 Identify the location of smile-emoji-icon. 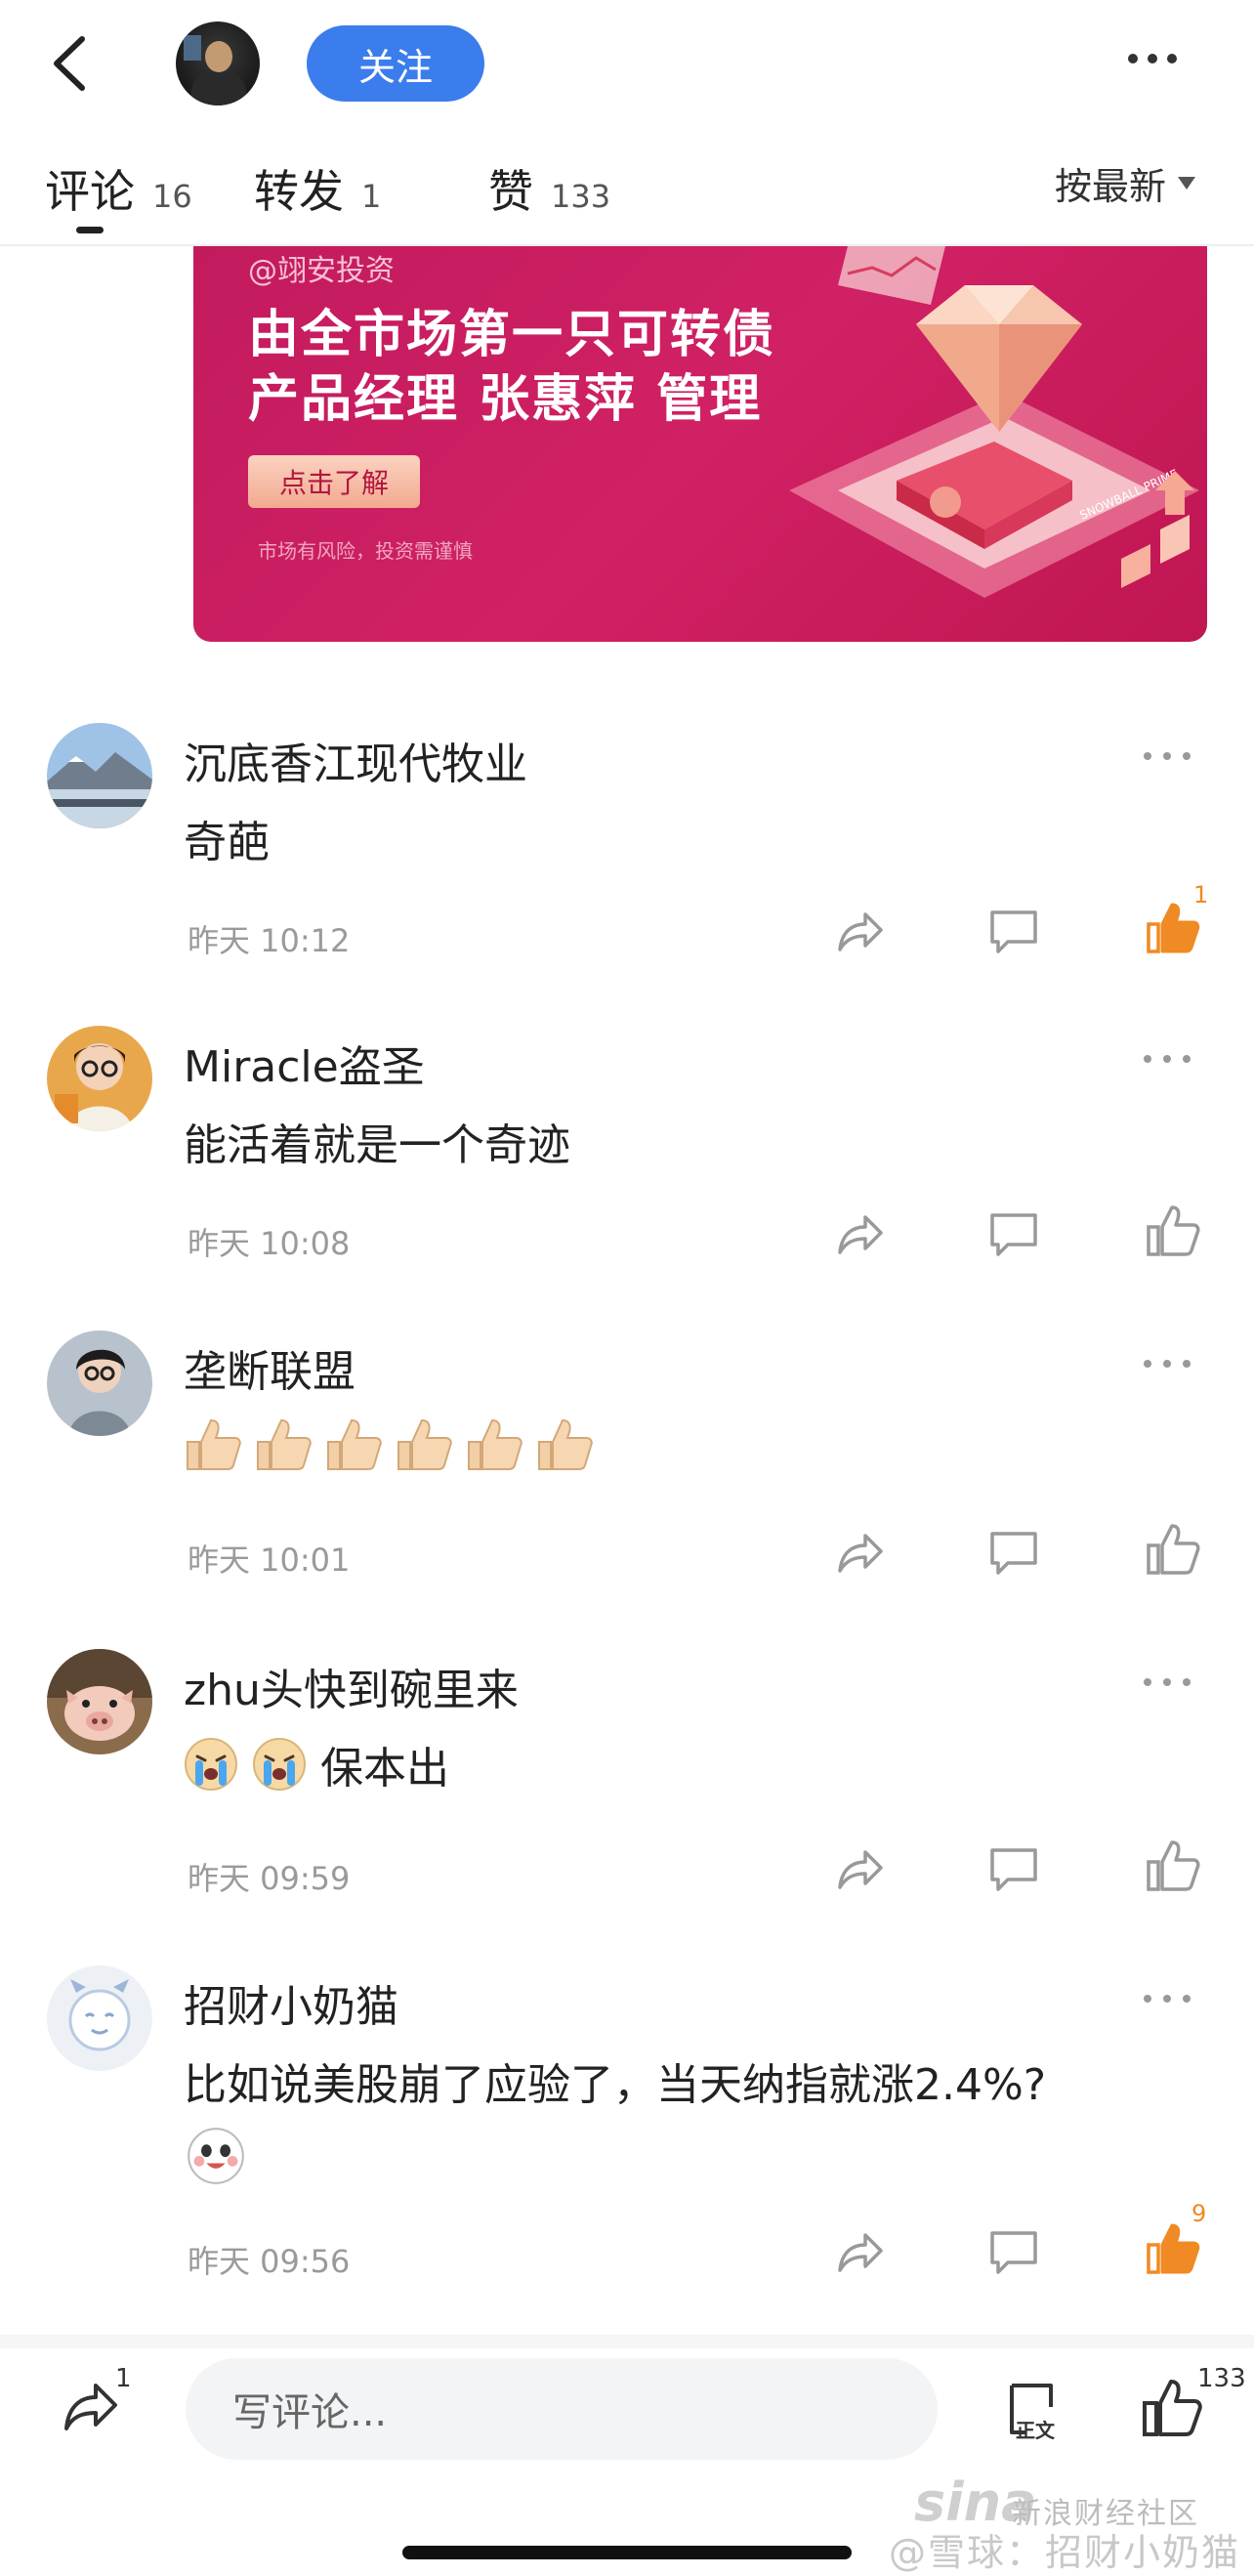
(216, 2156).